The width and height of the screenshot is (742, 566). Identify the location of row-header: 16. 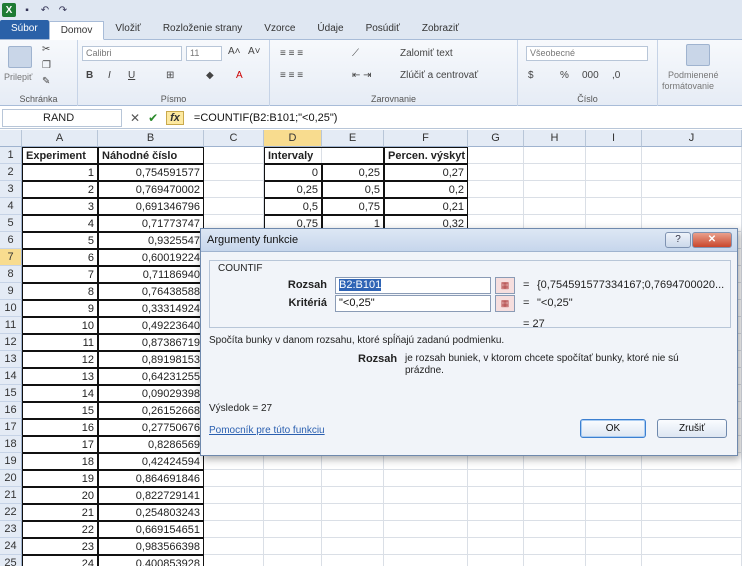
(11, 410).